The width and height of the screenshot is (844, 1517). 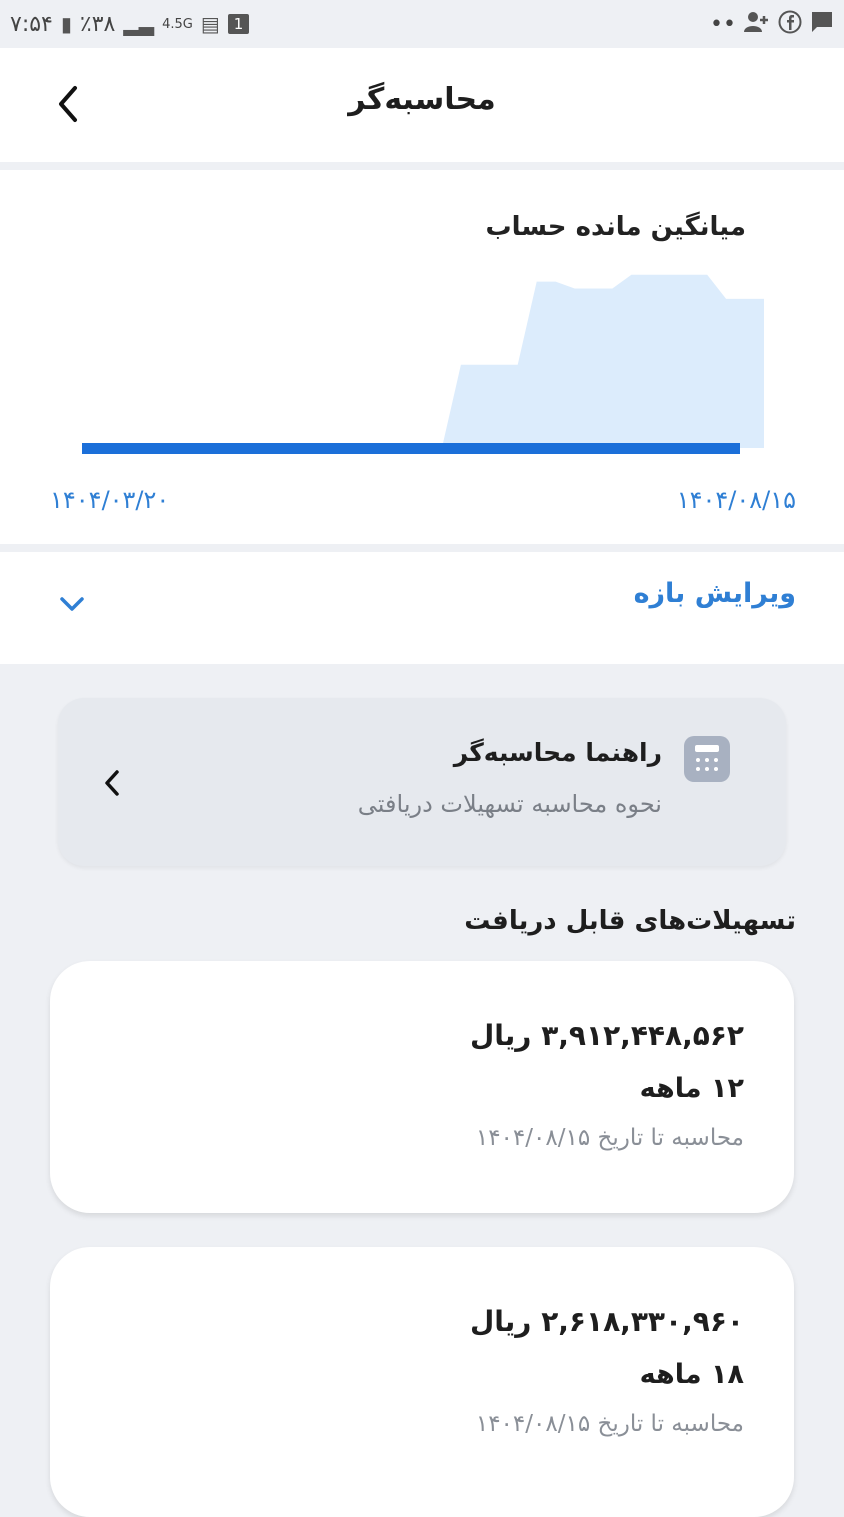 I want to click on back-button, so click(x=68, y=104).